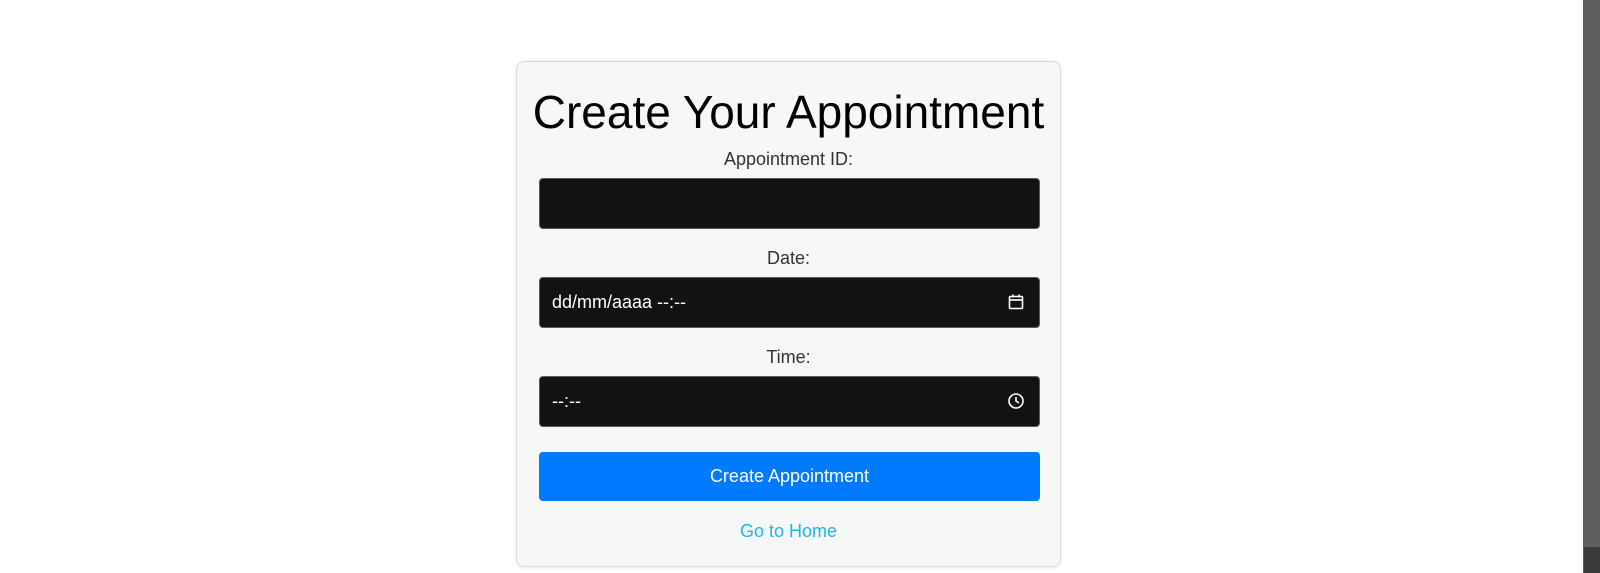 Image resolution: width=1600 pixels, height=573 pixels. I want to click on clock-icon, so click(1016, 401).